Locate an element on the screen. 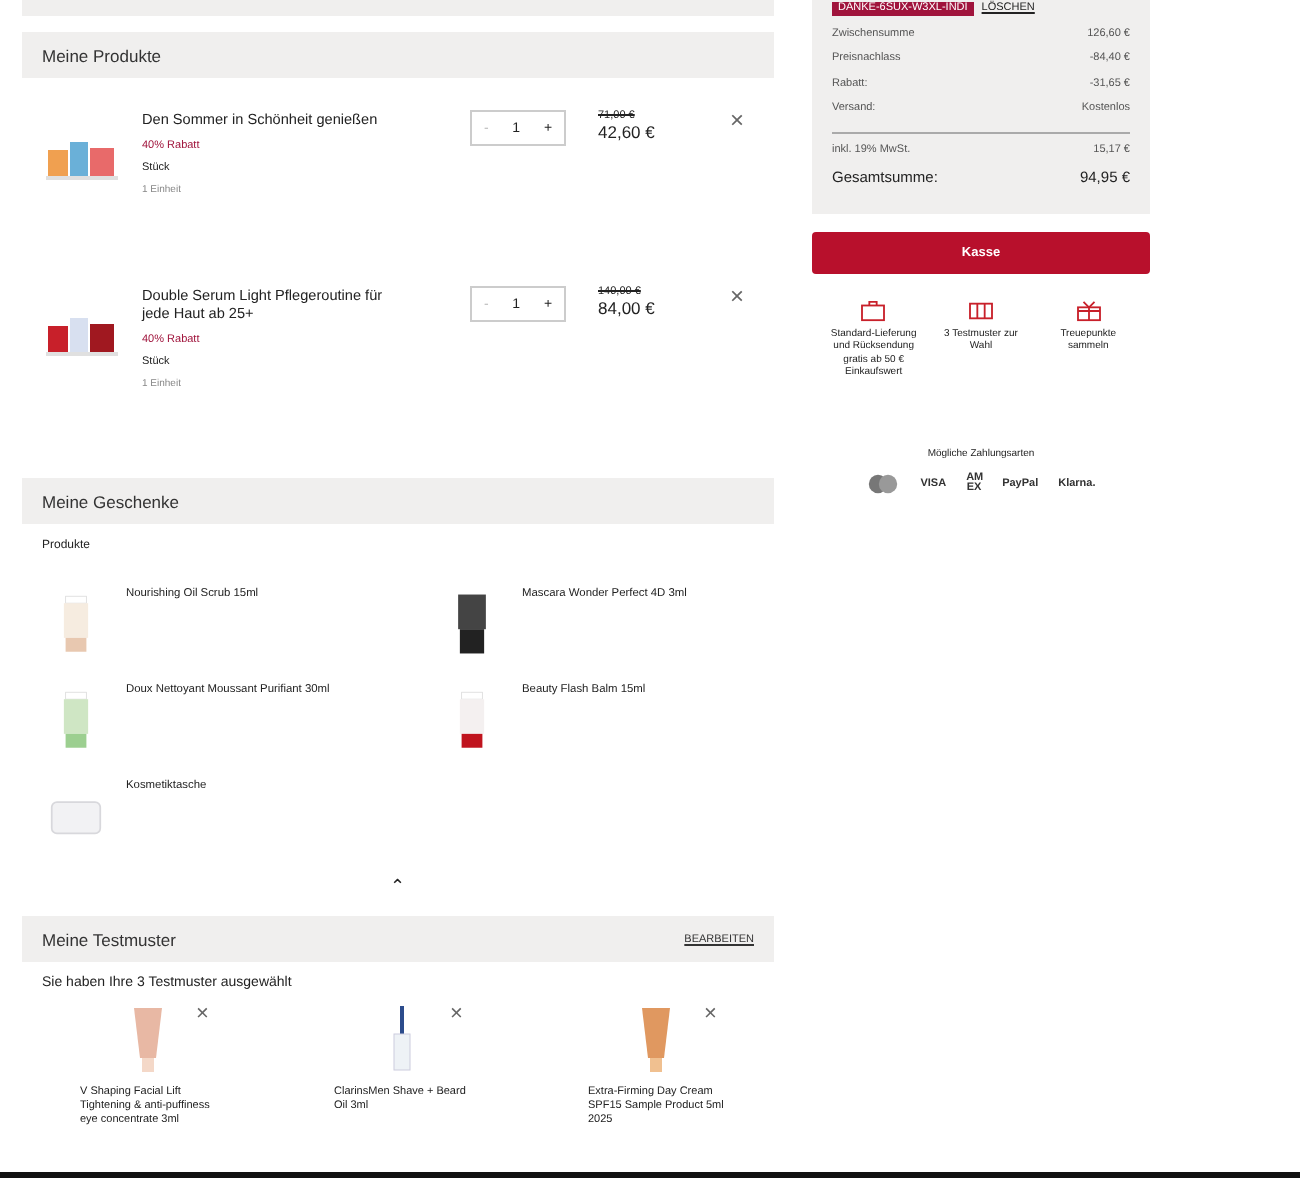 This screenshot has width=1300, height=1178. section-title: Meine Produkte is located at coordinates (102, 55).